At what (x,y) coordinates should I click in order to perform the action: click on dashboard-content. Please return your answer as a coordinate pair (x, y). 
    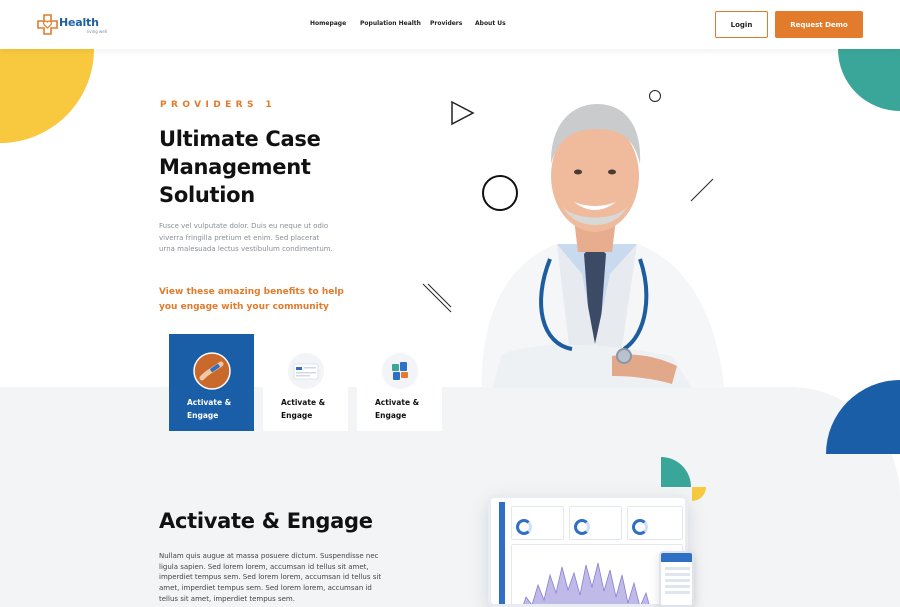
    Looking at the image, I should click on (597, 555).